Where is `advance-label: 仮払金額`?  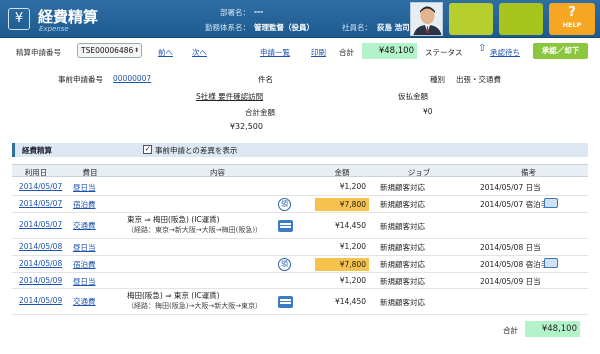
advance-label: 仮払金額 is located at coordinates (413, 96).